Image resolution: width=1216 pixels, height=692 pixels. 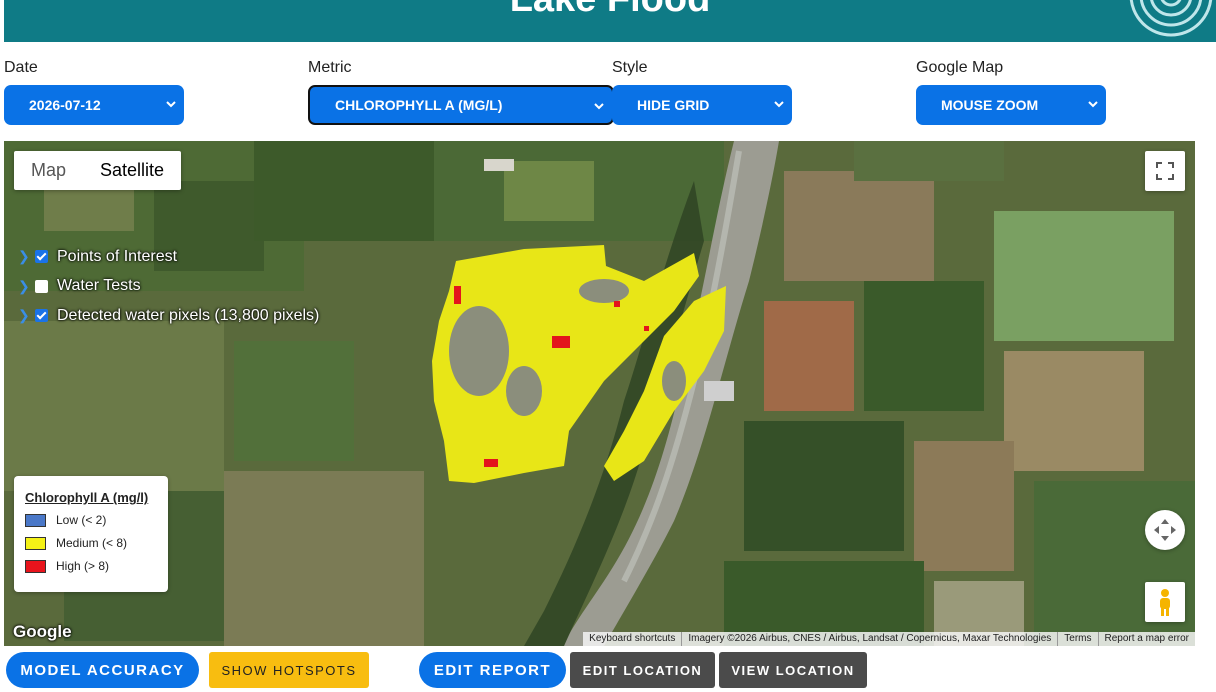 What do you see at coordinates (48, 170) in the screenshot?
I see `map-type-map-button: Map` at bounding box center [48, 170].